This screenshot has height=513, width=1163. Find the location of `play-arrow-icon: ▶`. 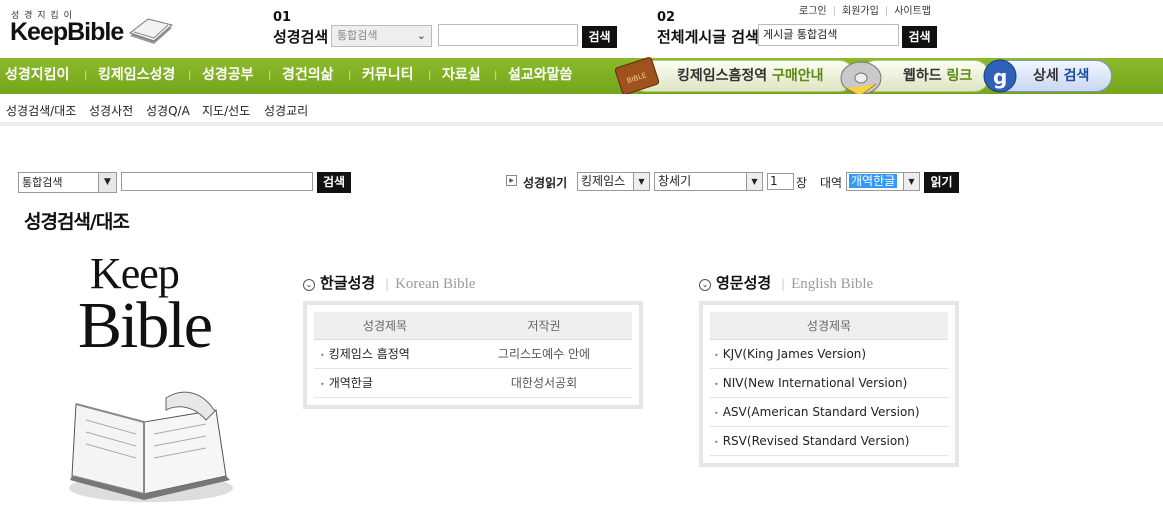

play-arrow-icon: ▶ is located at coordinates (511, 180).